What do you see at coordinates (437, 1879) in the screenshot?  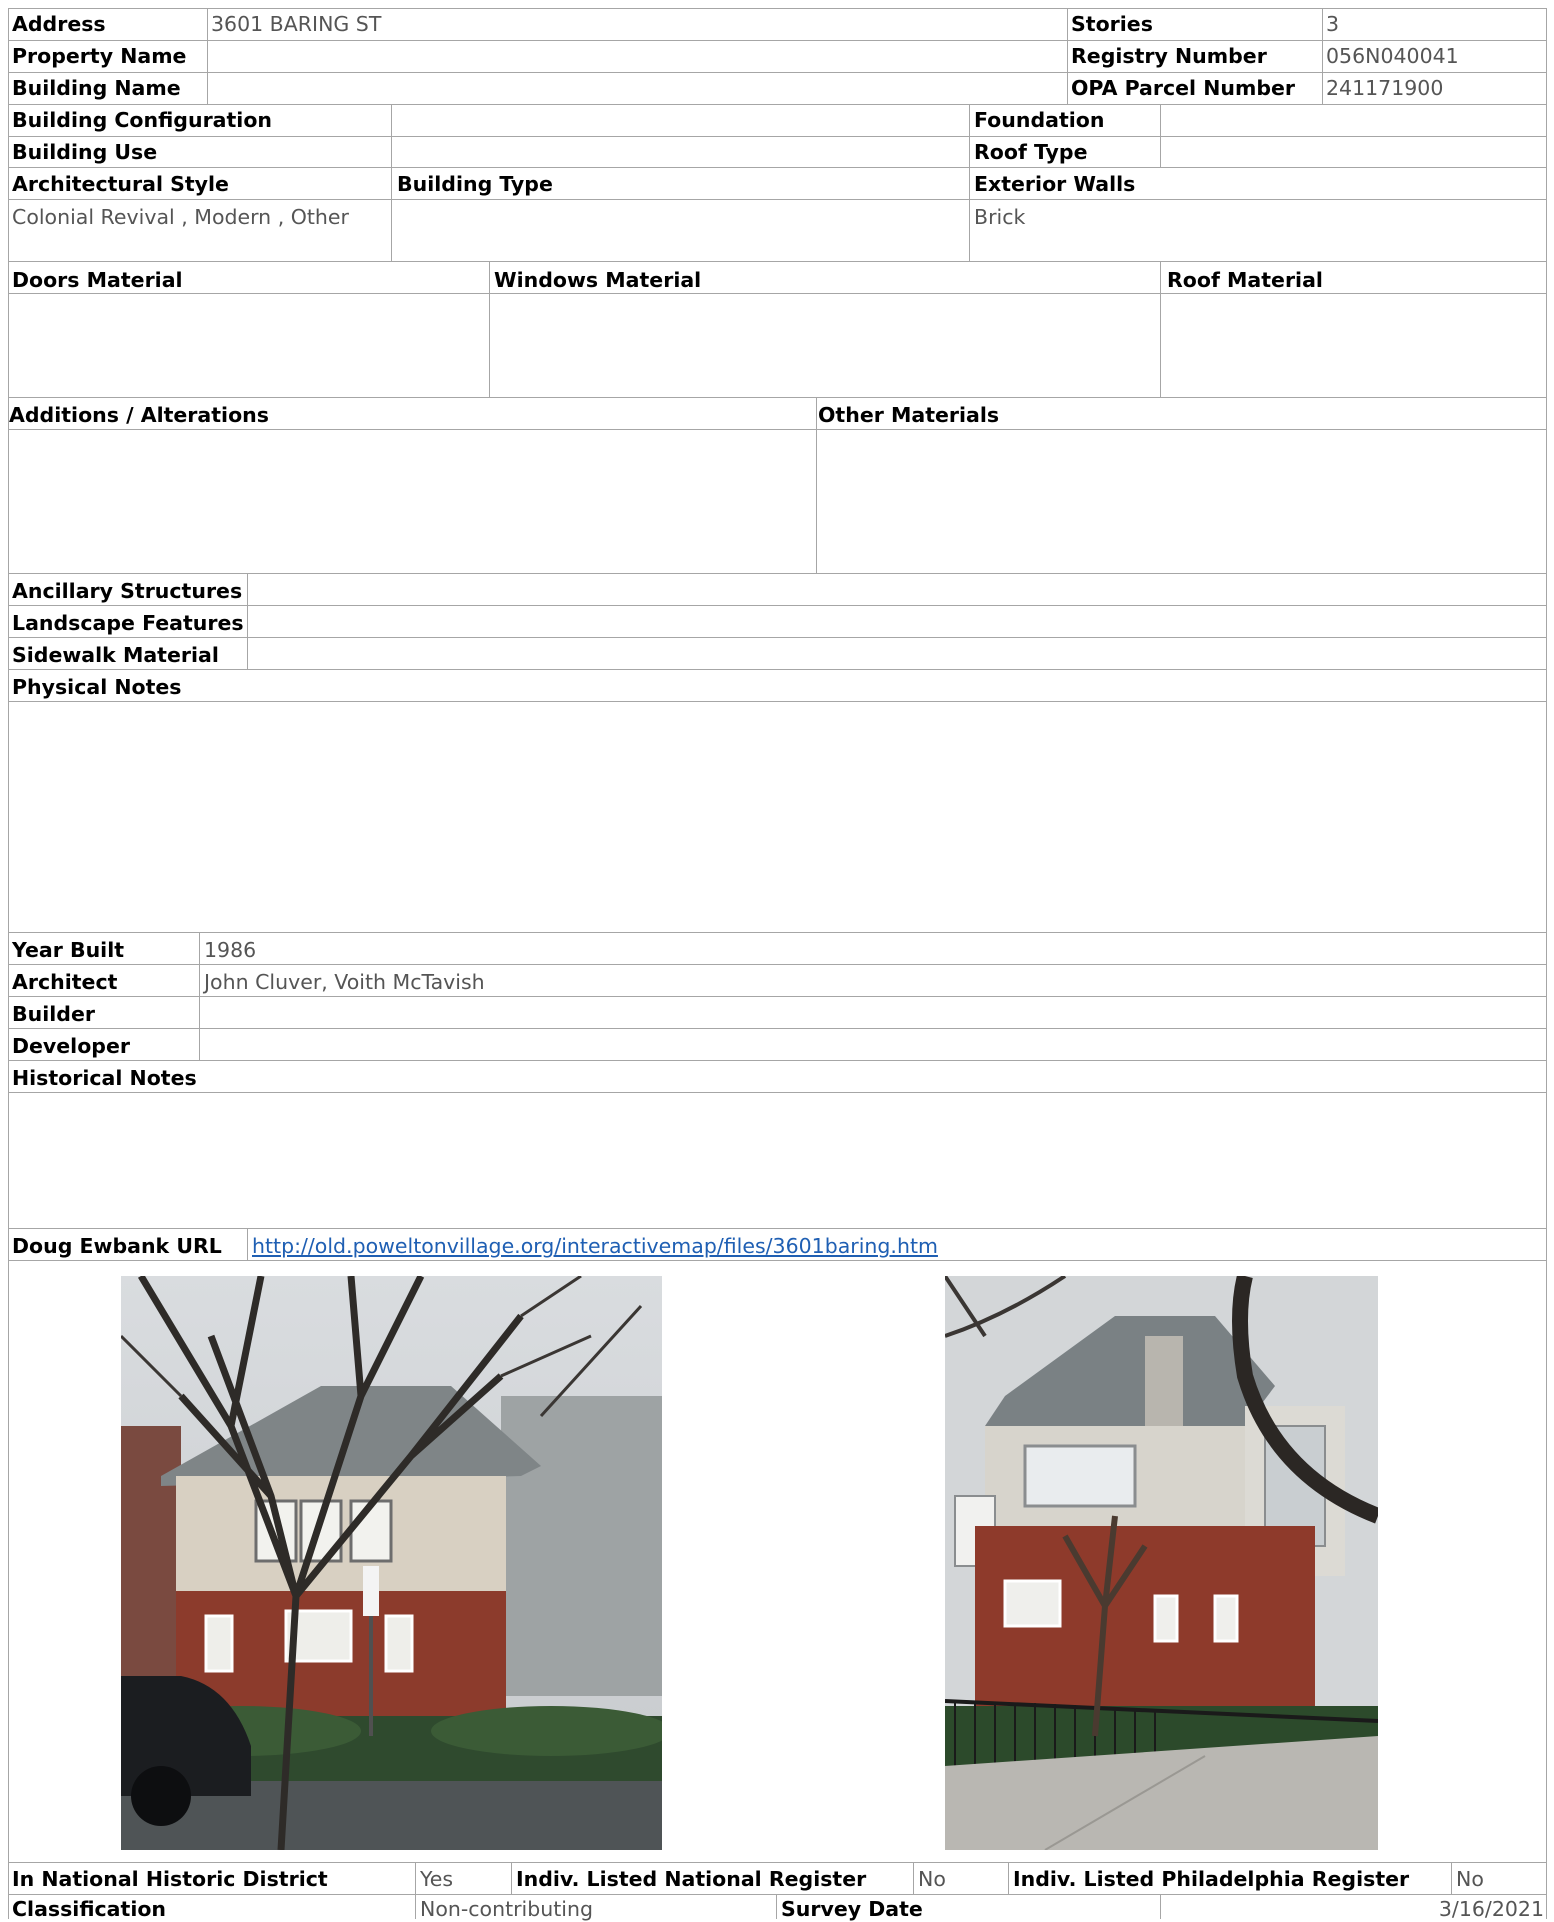 I see `value-in-national-historic-district: Yes` at bounding box center [437, 1879].